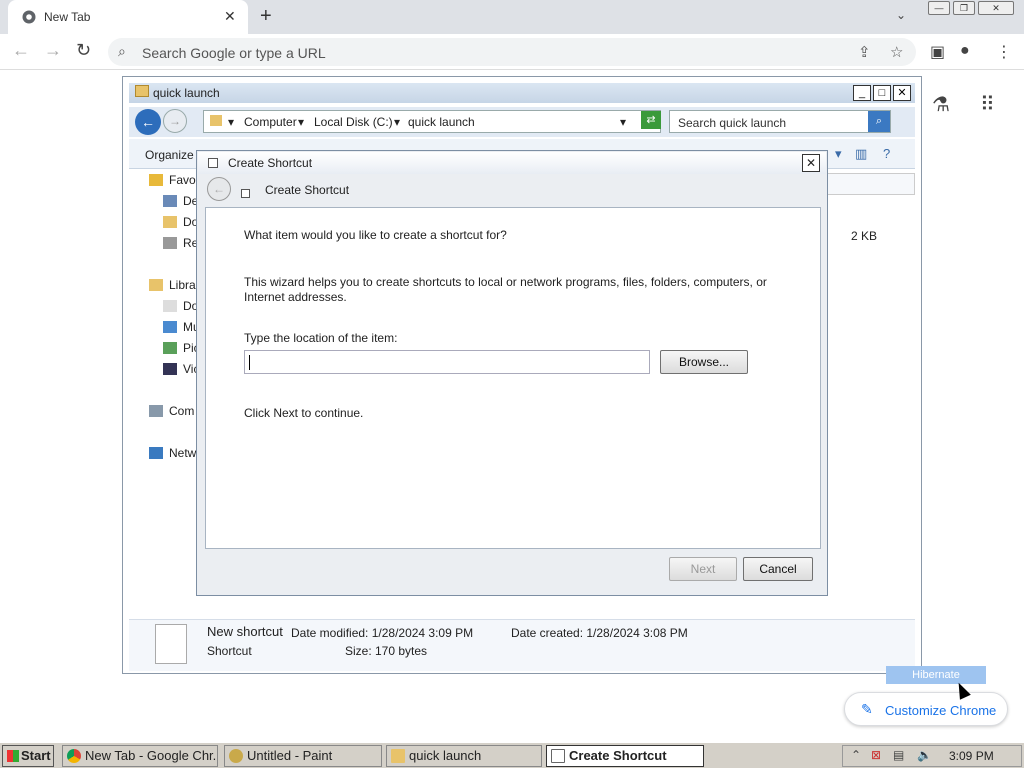 The image size is (1024, 768). I want to click on explorer-search-placeholder: Search quick launch, so click(732, 123).